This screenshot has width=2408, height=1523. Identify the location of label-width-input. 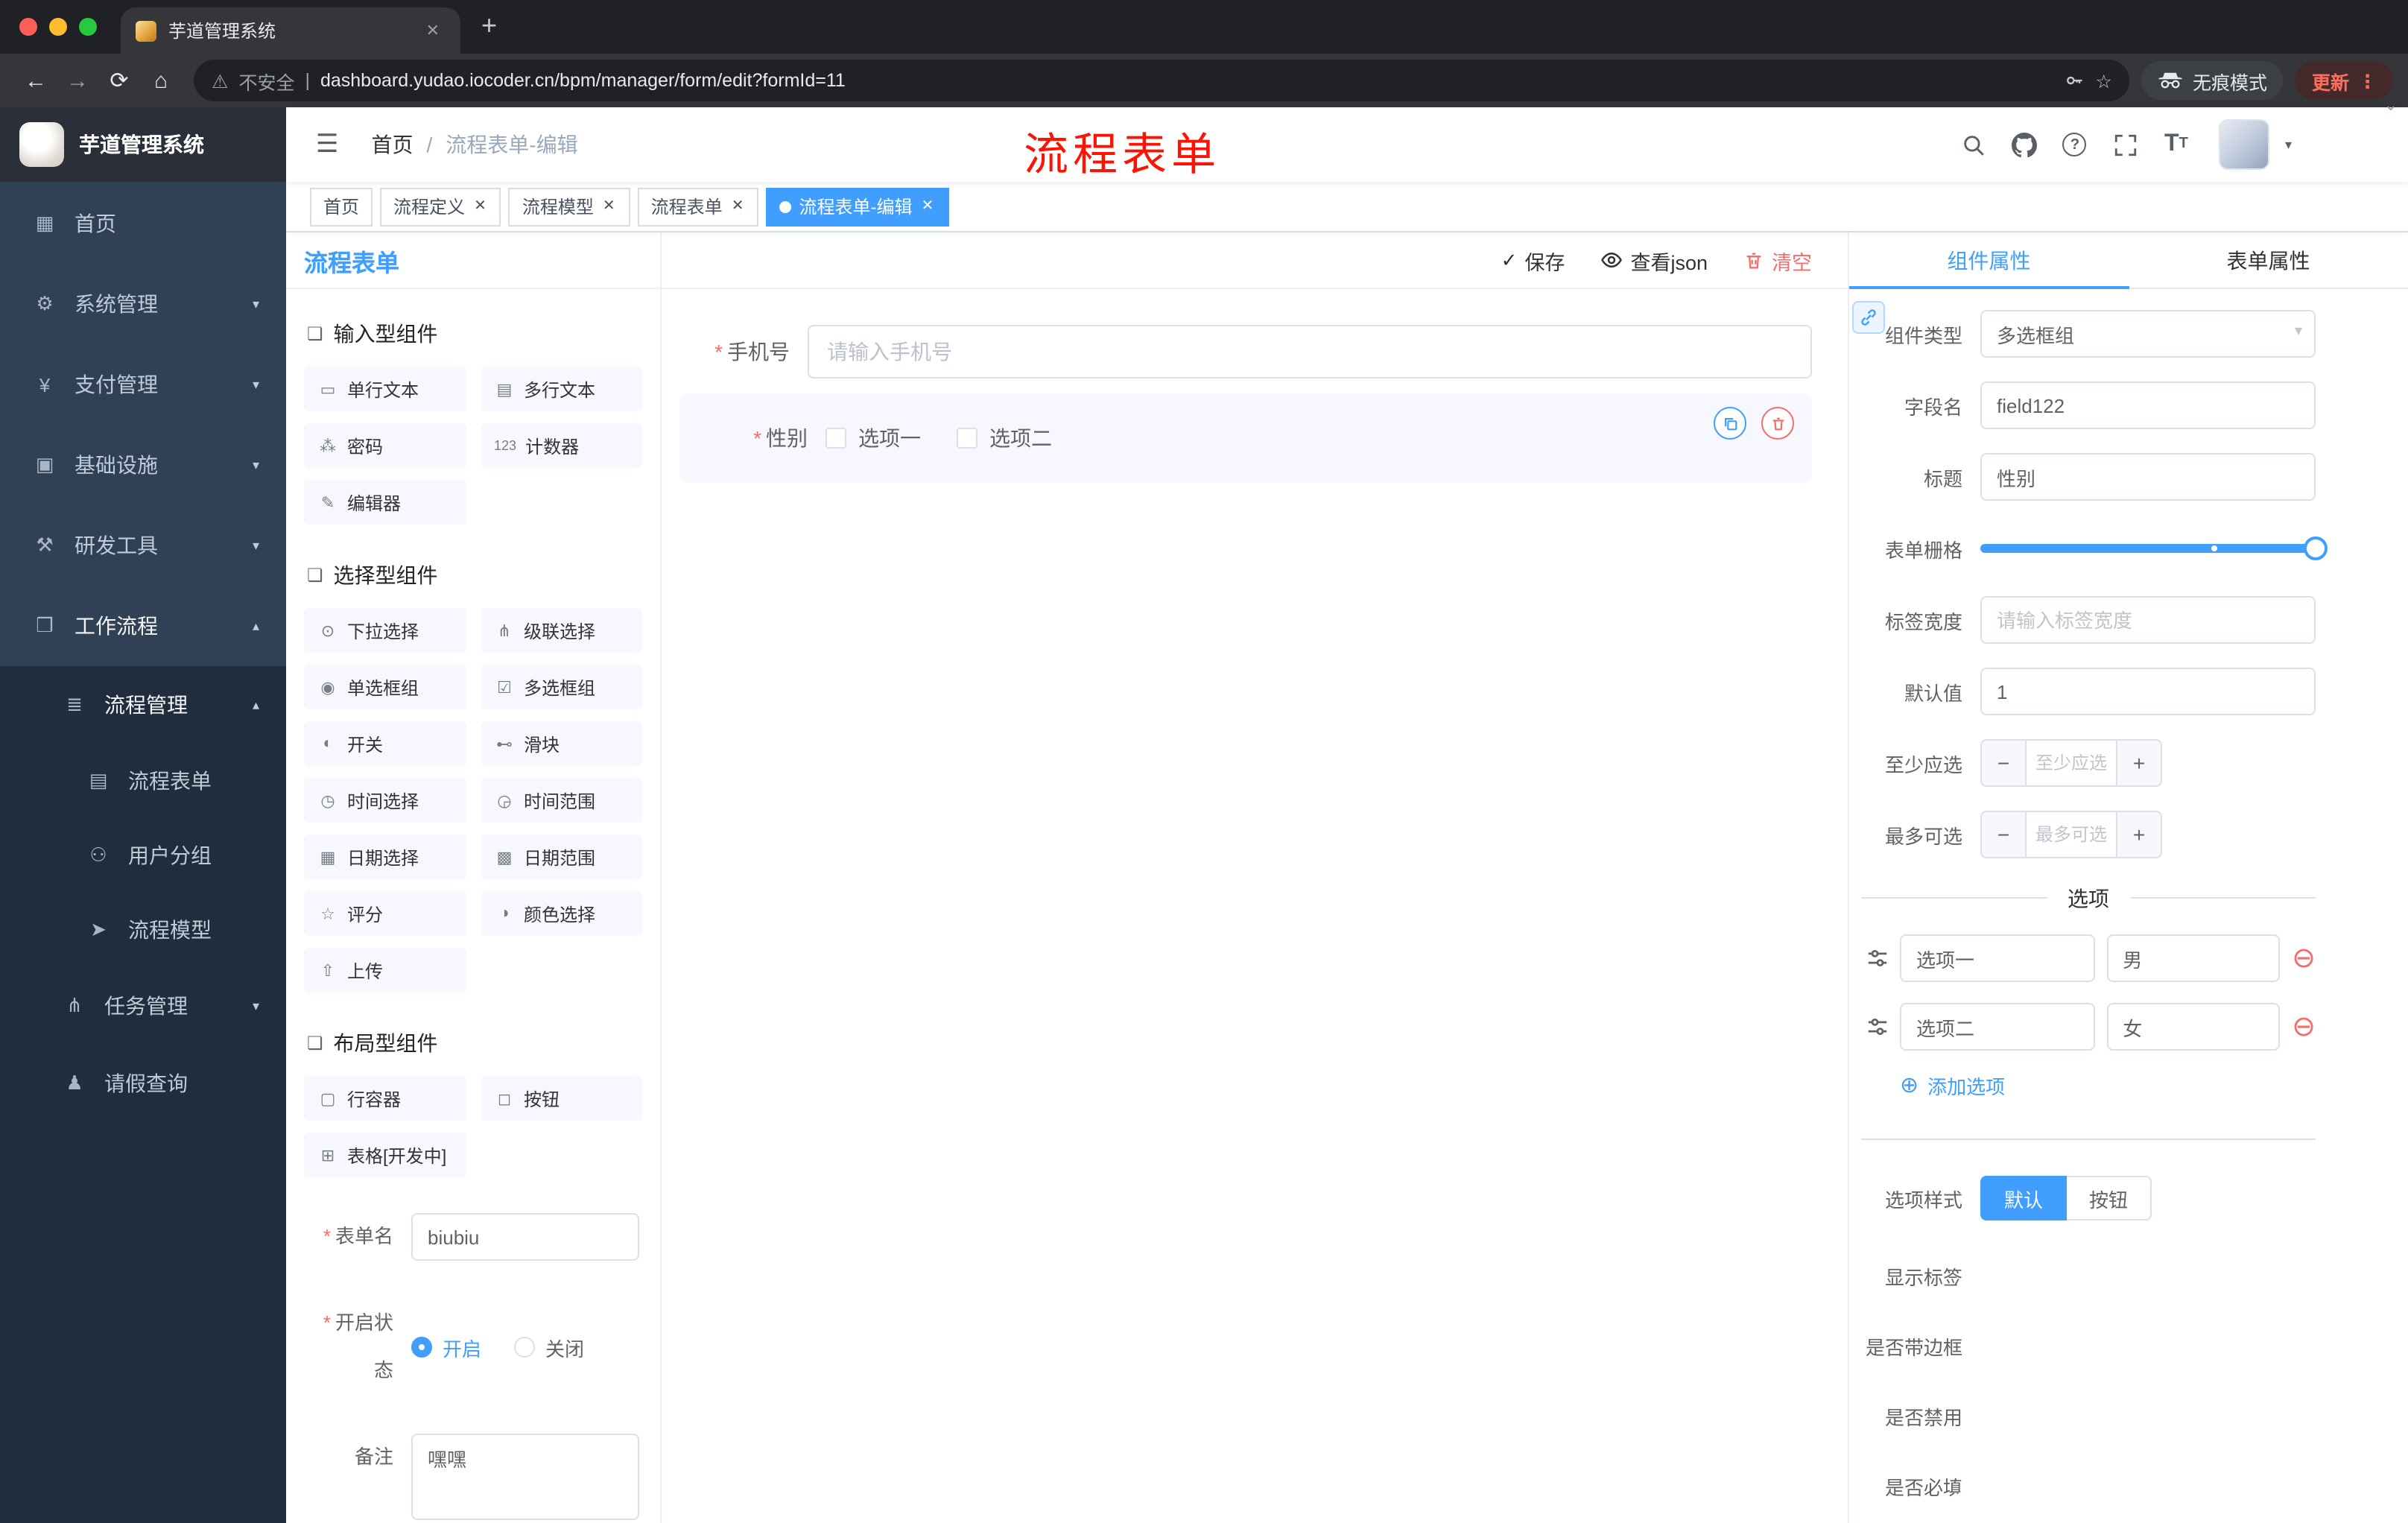
(2148, 620).